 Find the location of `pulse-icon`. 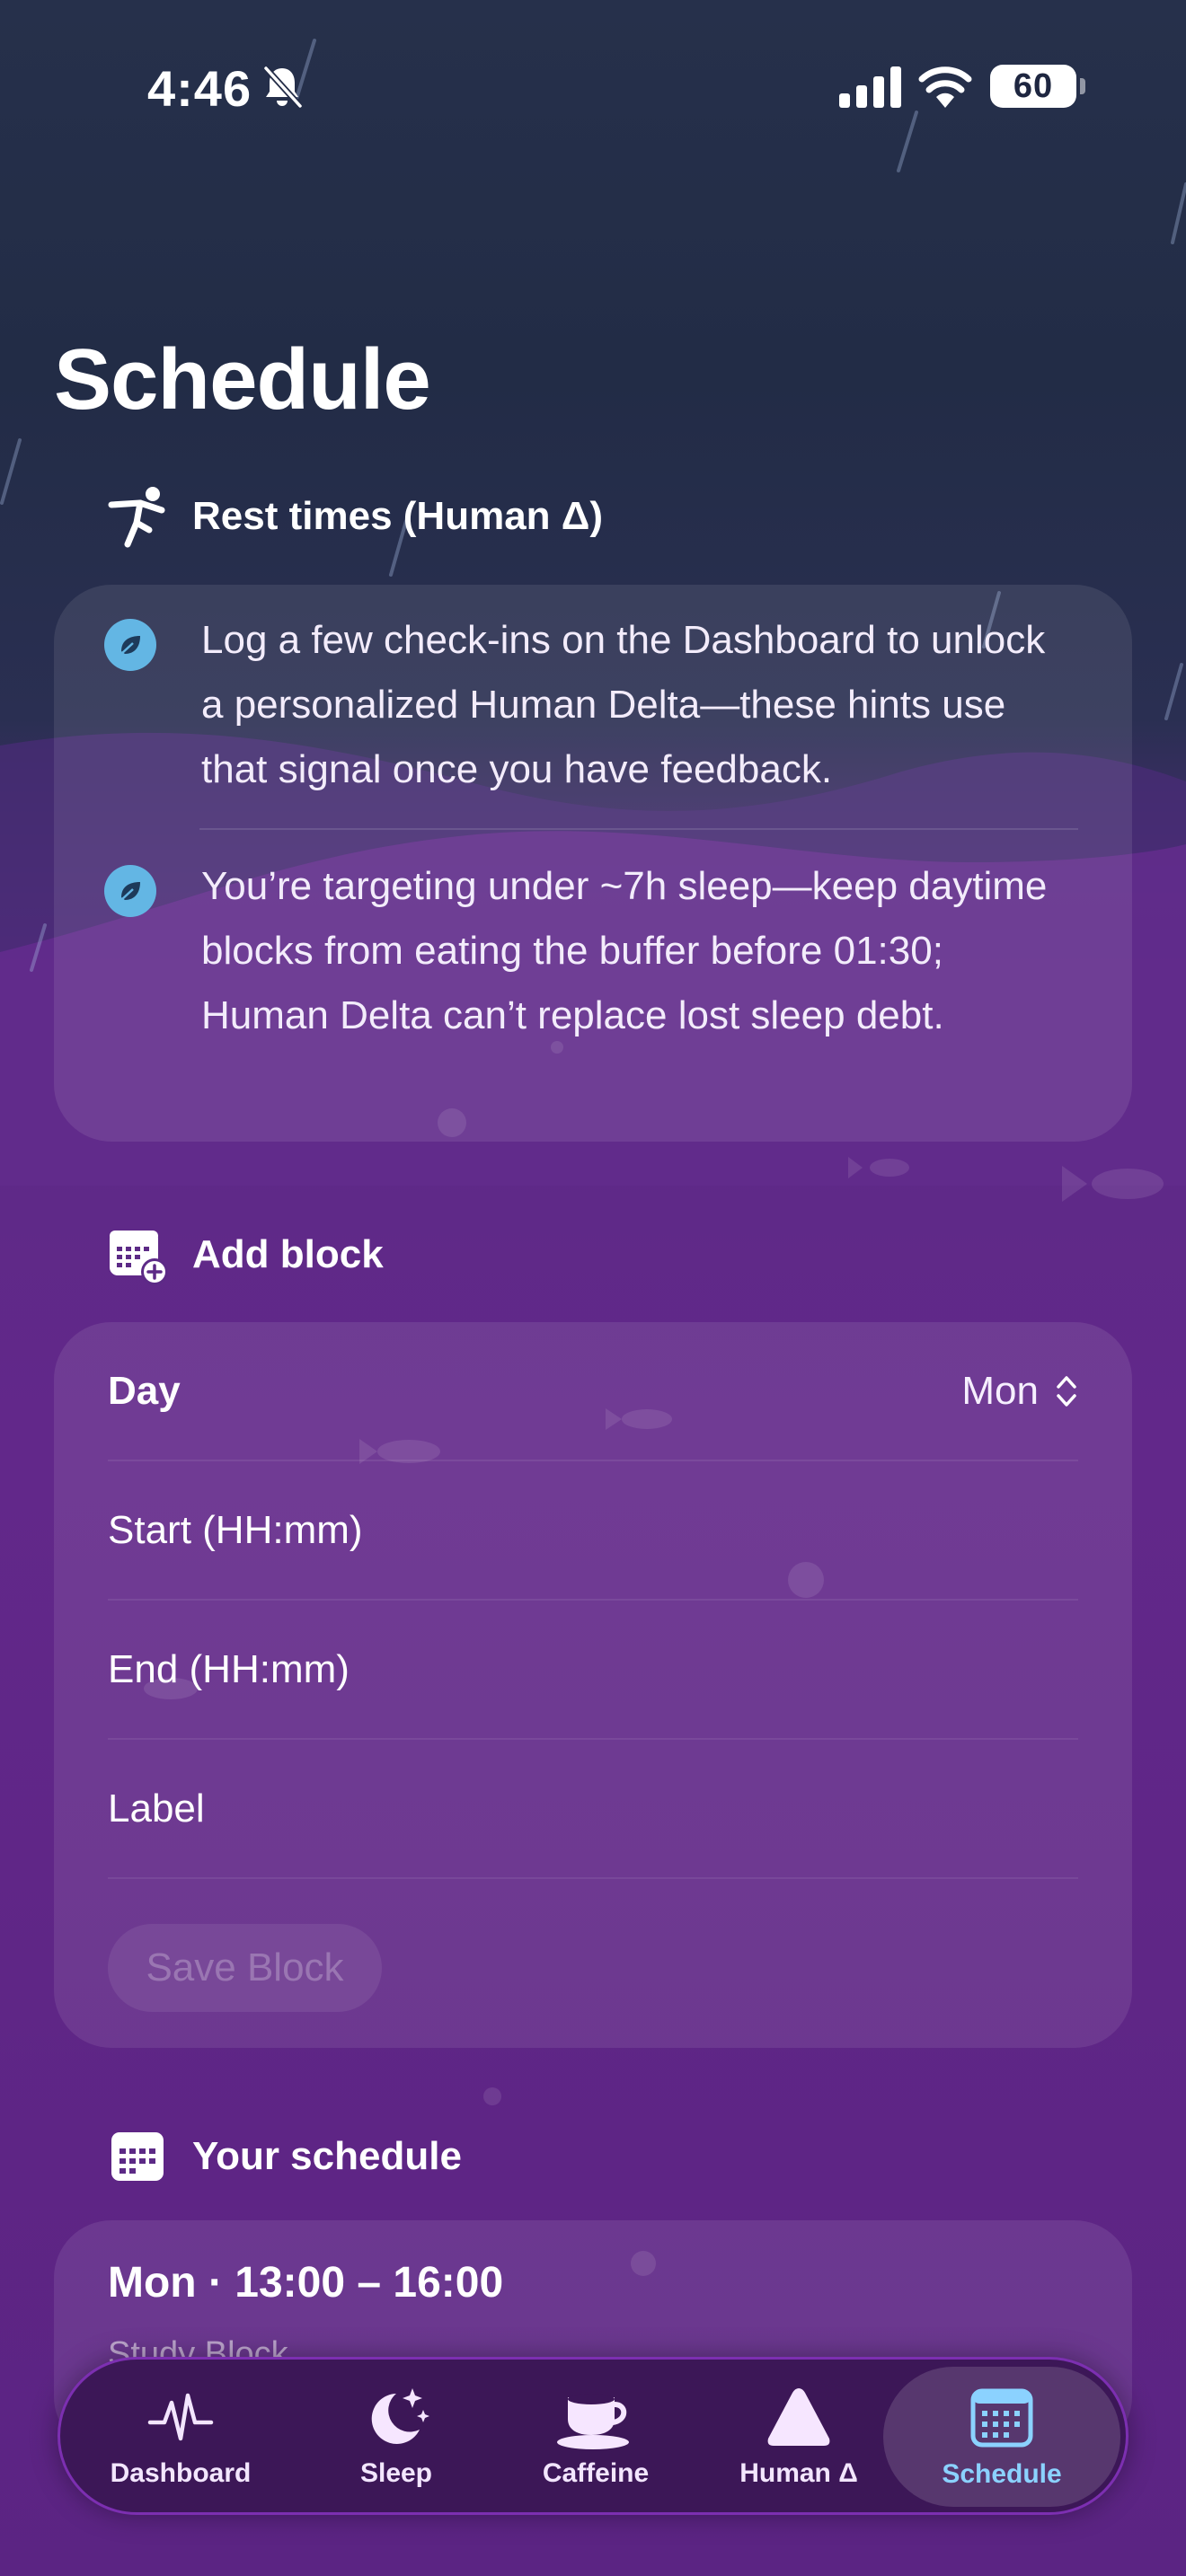

pulse-icon is located at coordinates (180, 2417).